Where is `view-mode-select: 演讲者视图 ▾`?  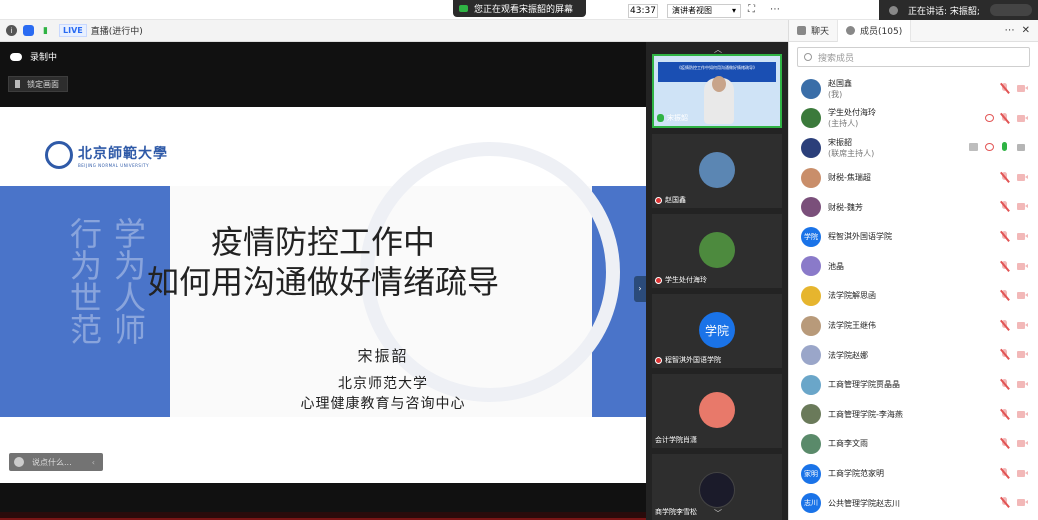
view-mode-select: 演讲者视图 ▾ is located at coordinates (704, 11).